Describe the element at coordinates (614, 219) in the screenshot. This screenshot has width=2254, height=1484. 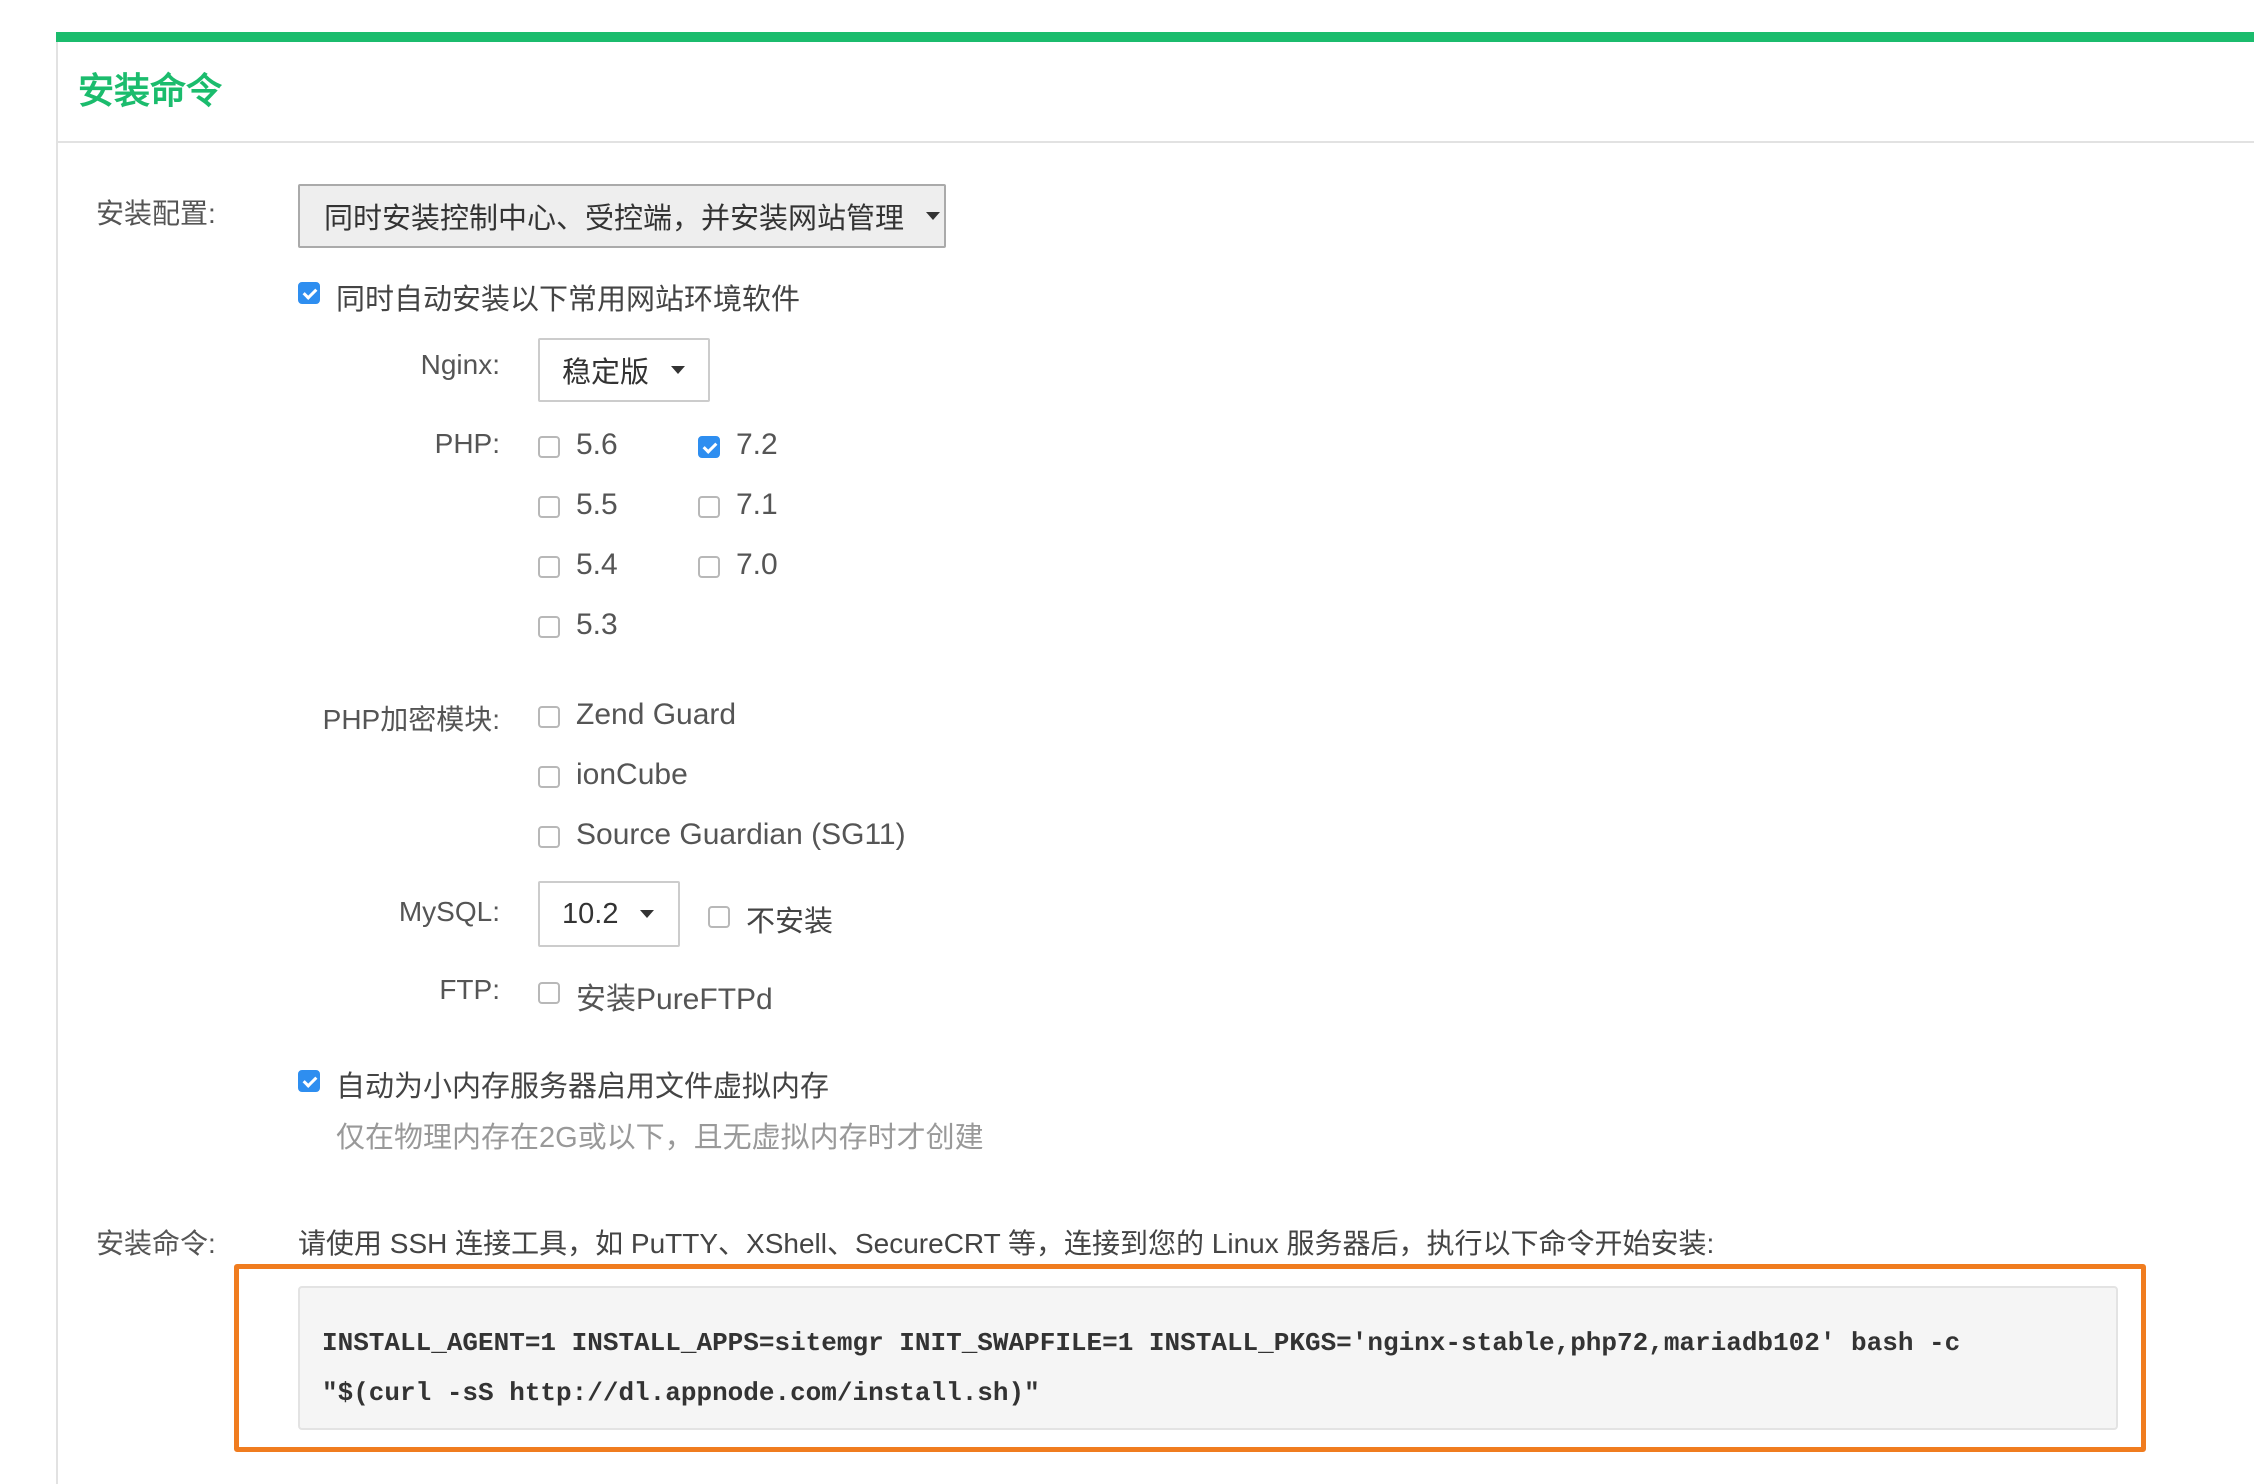
I see `install-config-select-value: 同时安装控制中心、受控端，并安装网站管理` at that location.